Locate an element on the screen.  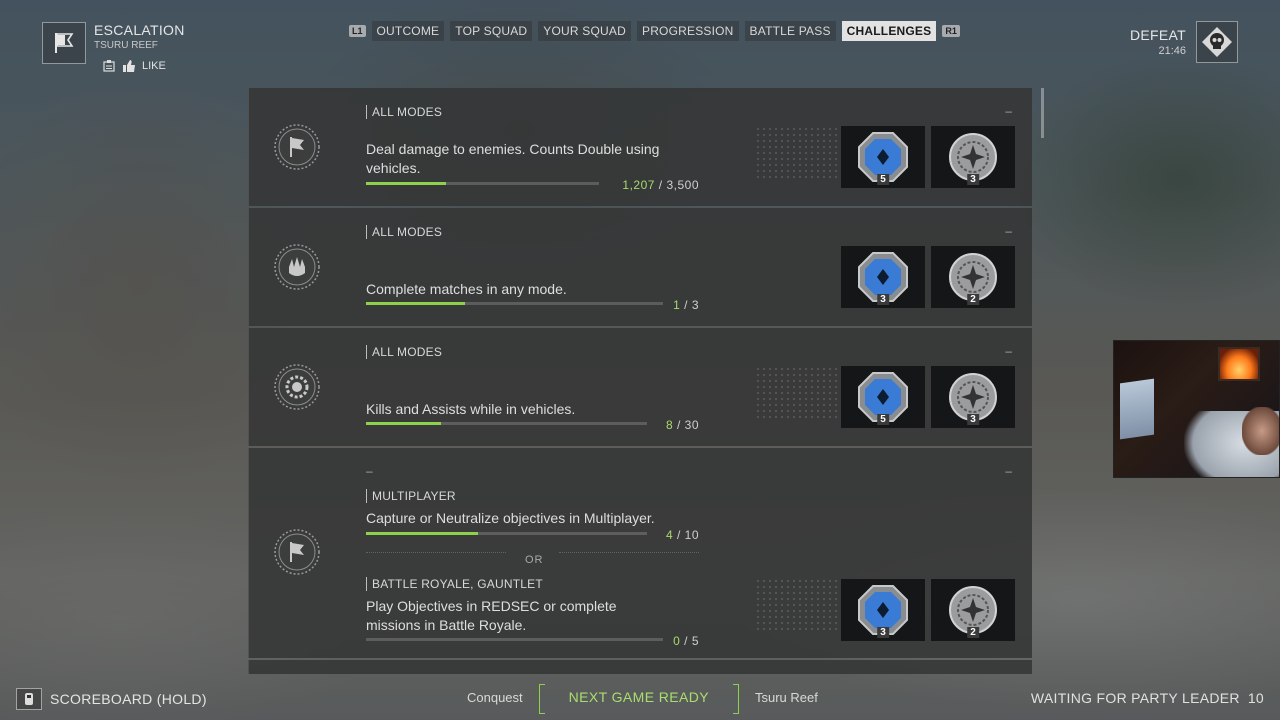
challenge-progress-text: 0 / 5 is located at coordinates (686, 641).